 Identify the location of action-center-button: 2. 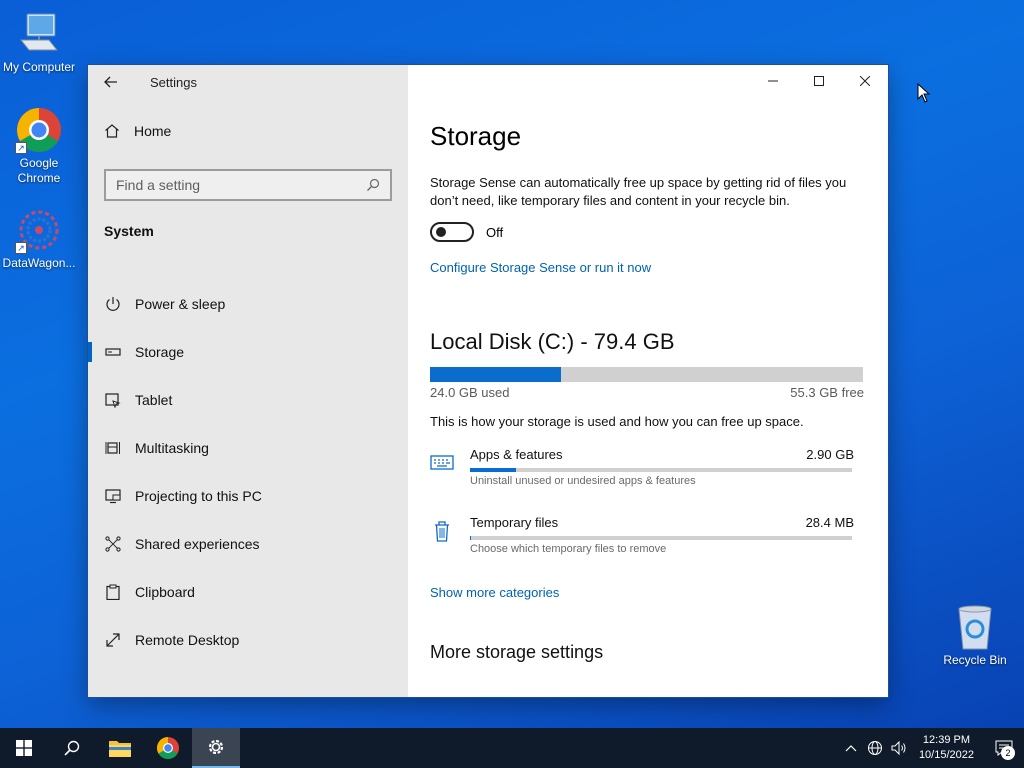
(1004, 748).